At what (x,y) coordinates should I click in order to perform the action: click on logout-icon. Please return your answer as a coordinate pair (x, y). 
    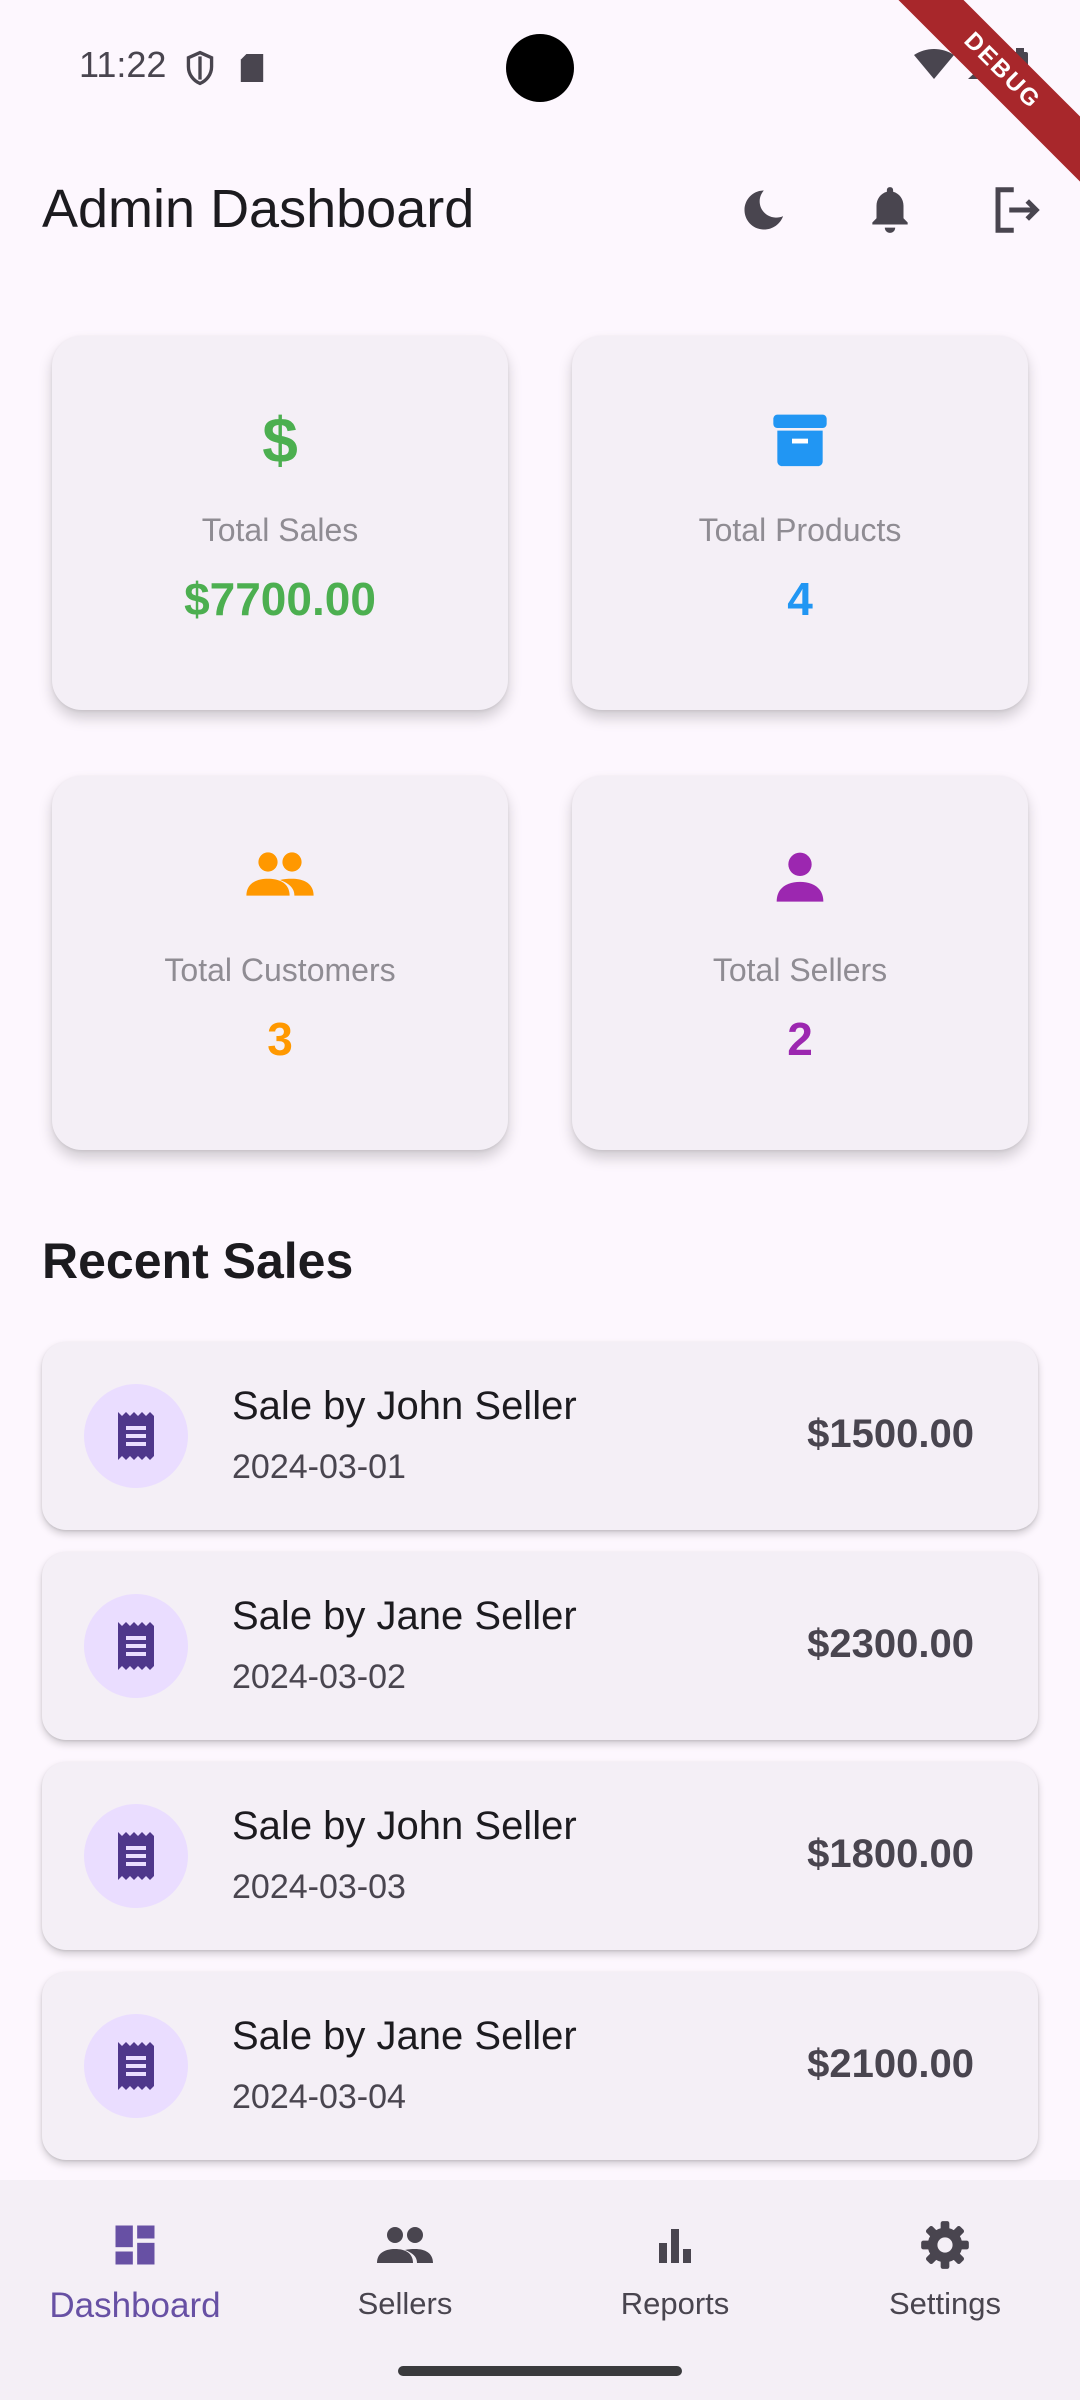
    Looking at the image, I should click on (1017, 210).